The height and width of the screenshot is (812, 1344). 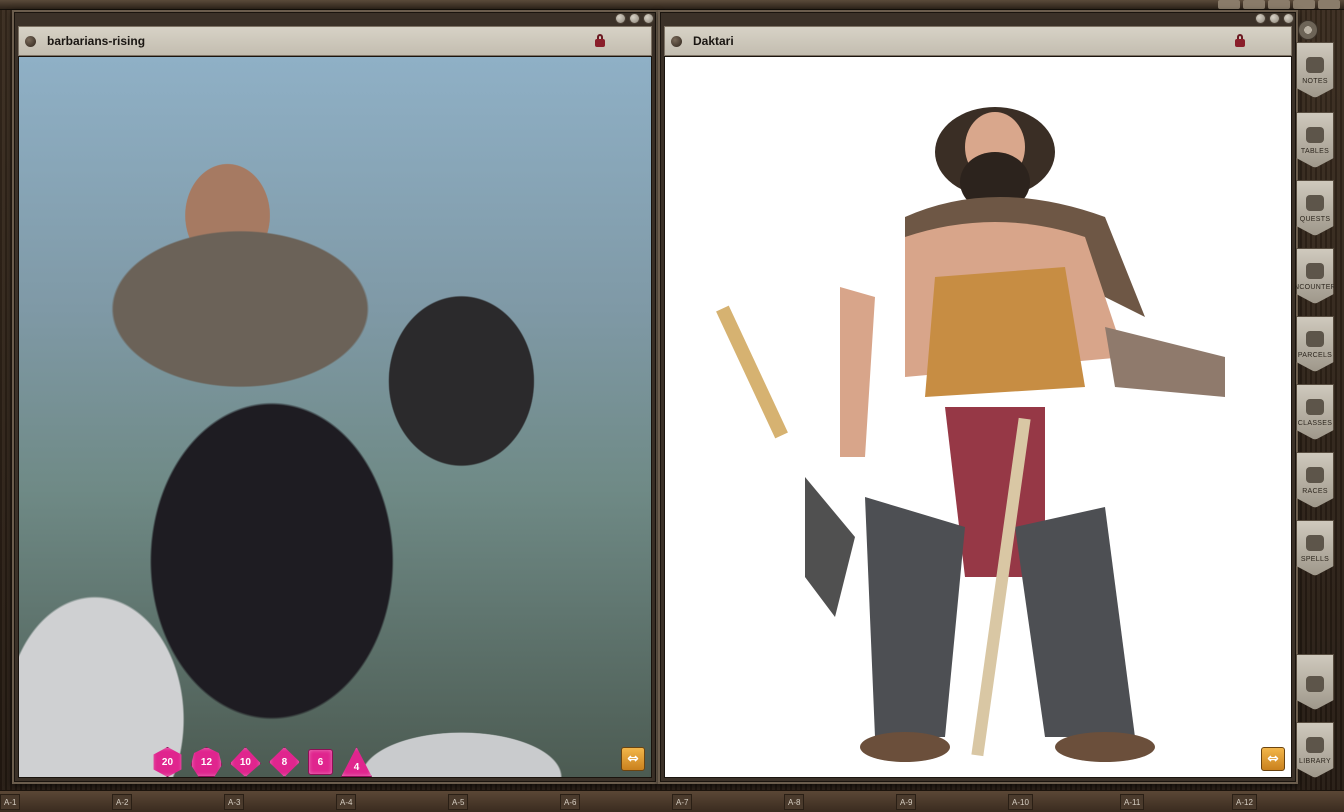 I want to click on hotkey-slot: A-2, so click(x=122, y=802).